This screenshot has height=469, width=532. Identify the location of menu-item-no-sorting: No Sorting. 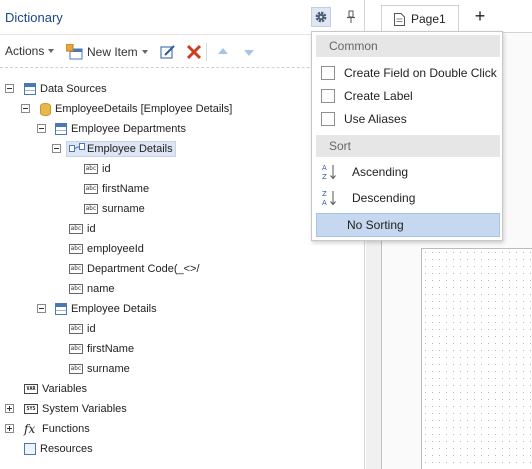
(408, 225).